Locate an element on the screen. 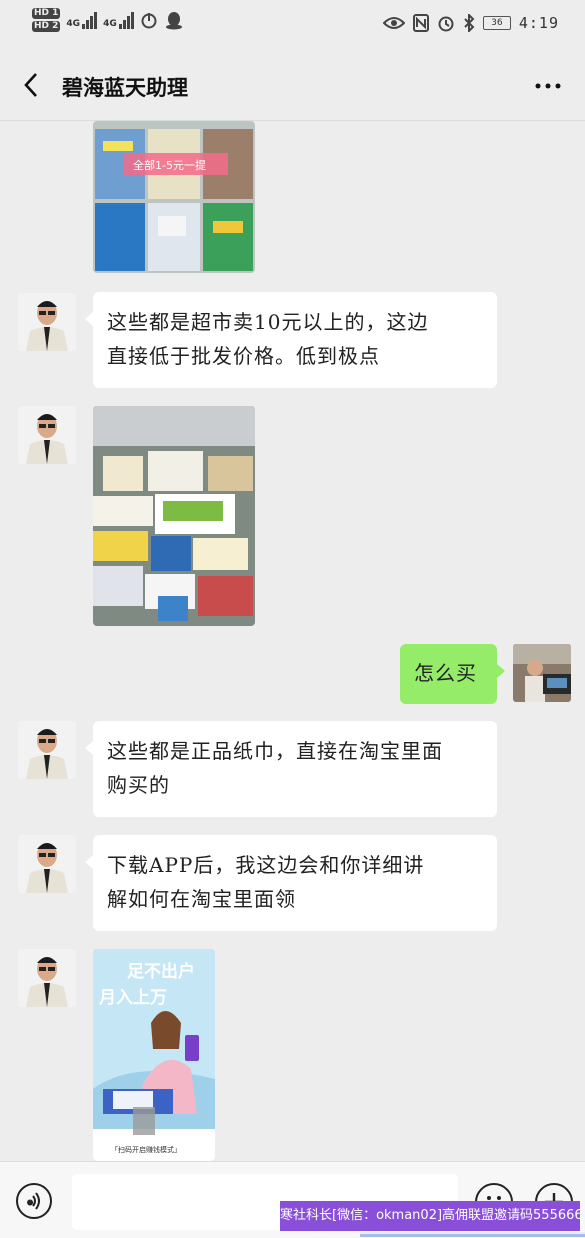  poster-headline-1: 足不出户 is located at coordinates (161, 972).